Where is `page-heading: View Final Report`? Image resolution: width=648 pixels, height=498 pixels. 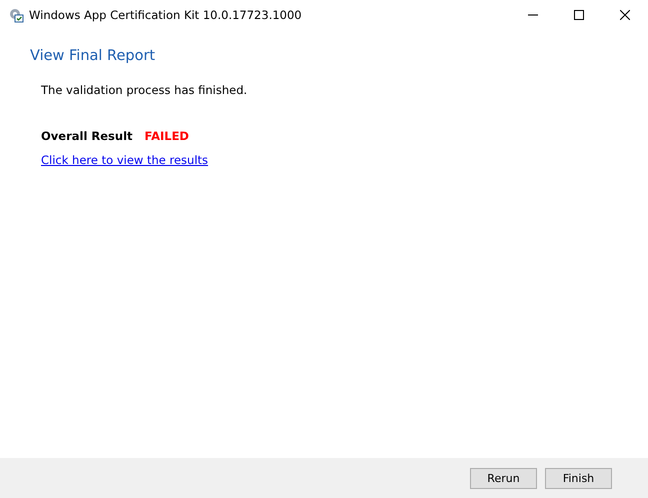 page-heading: View Final Report is located at coordinates (93, 56).